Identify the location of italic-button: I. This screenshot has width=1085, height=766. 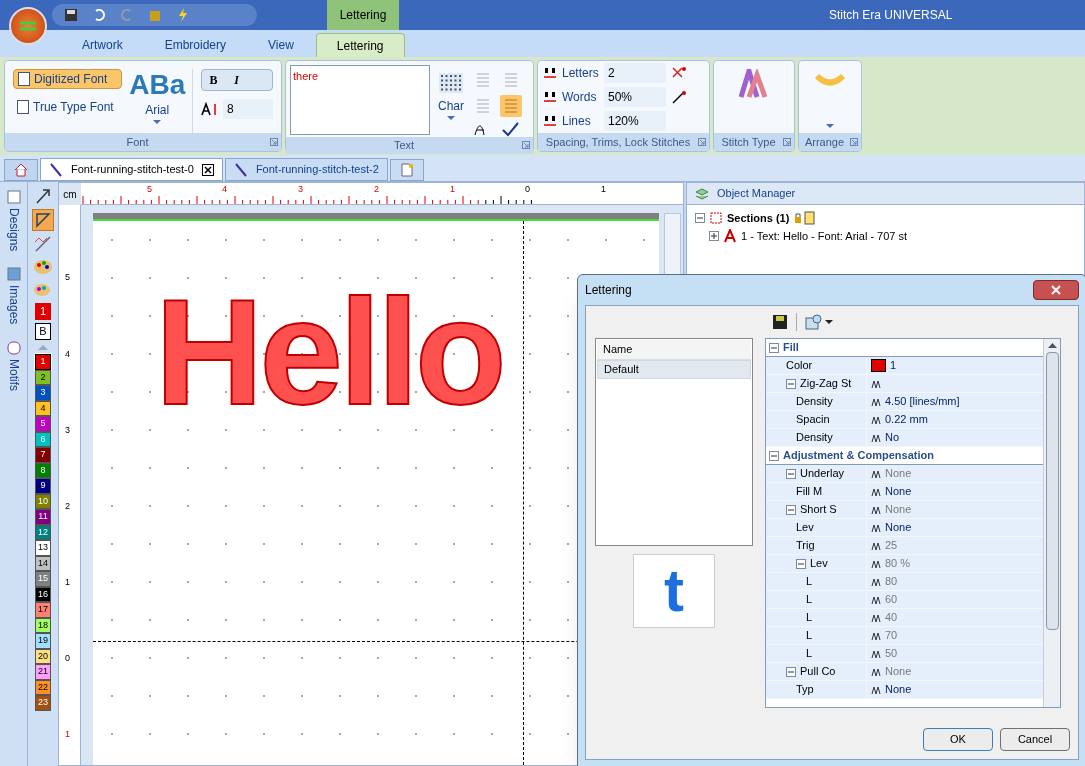
(236, 80).